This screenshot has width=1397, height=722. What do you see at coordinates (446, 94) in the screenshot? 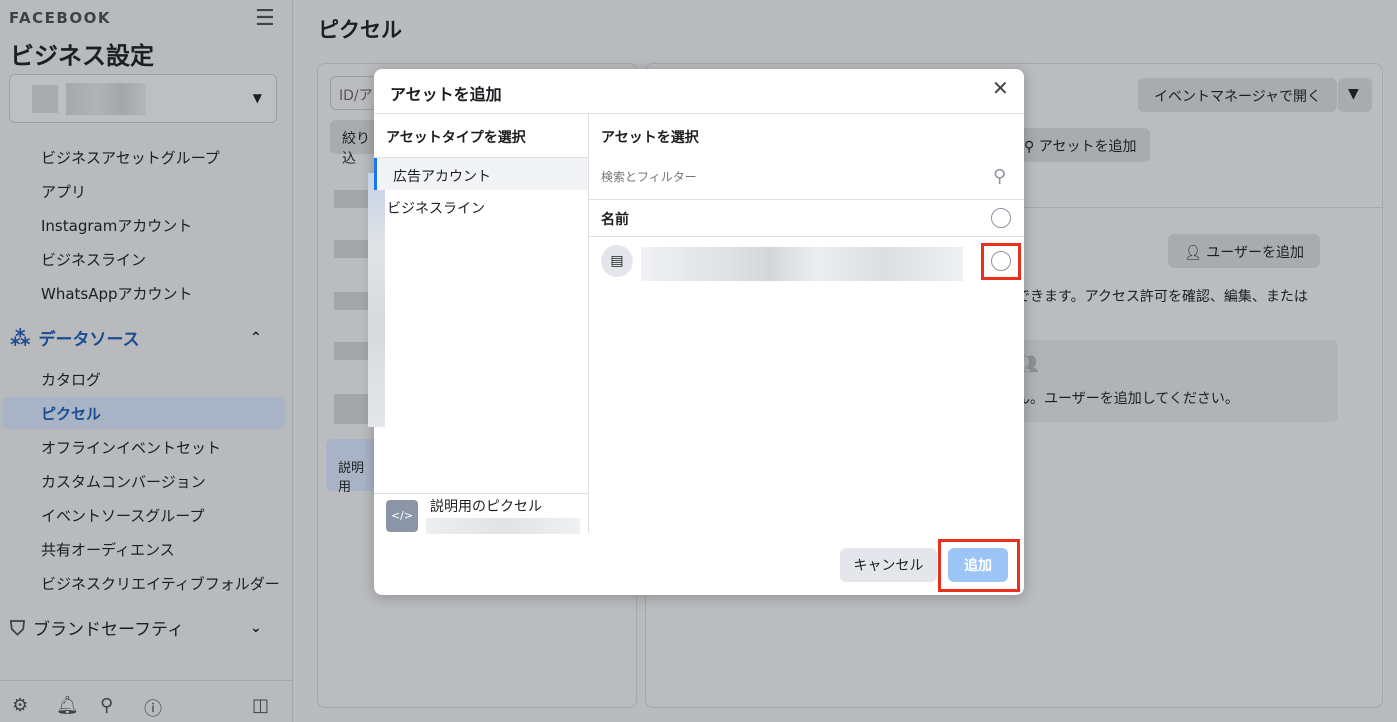
I see `dialog-title: アセットを追加` at bounding box center [446, 94].